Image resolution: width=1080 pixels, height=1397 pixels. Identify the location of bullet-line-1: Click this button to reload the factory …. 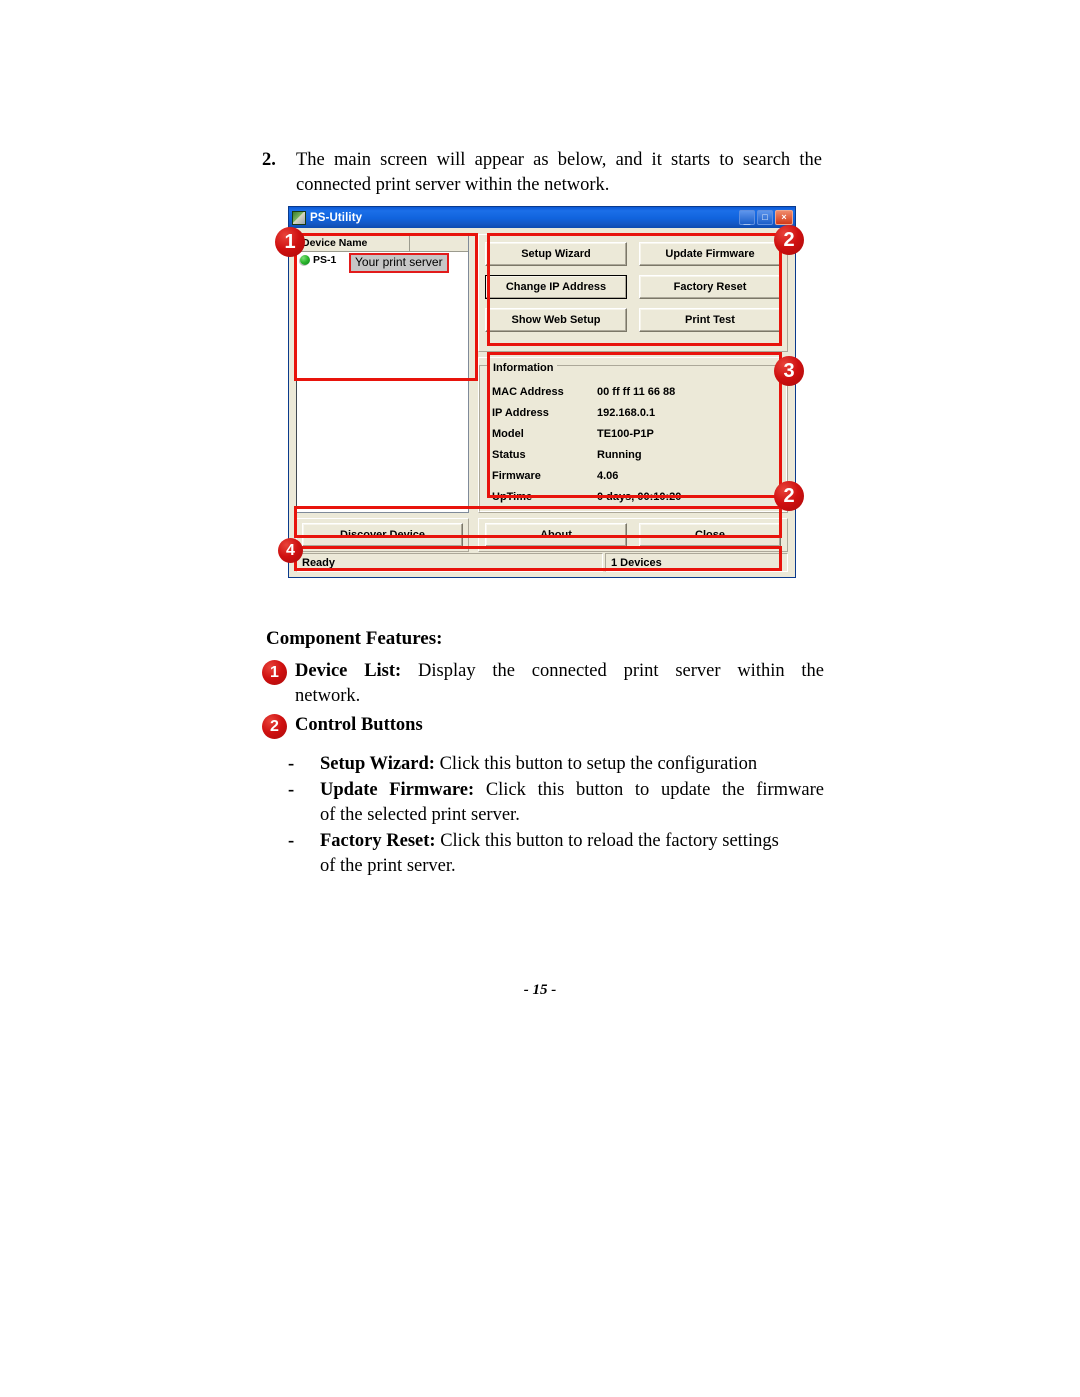
(609, 841).